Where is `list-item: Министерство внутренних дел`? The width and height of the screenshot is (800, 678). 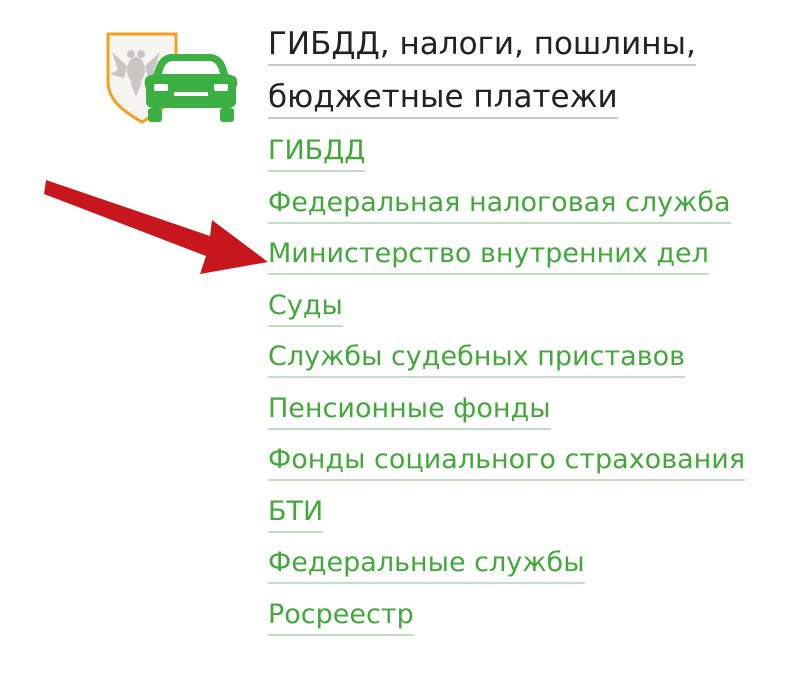 list-item: Министерство внутренних дел is located at coordinates (506, 261).